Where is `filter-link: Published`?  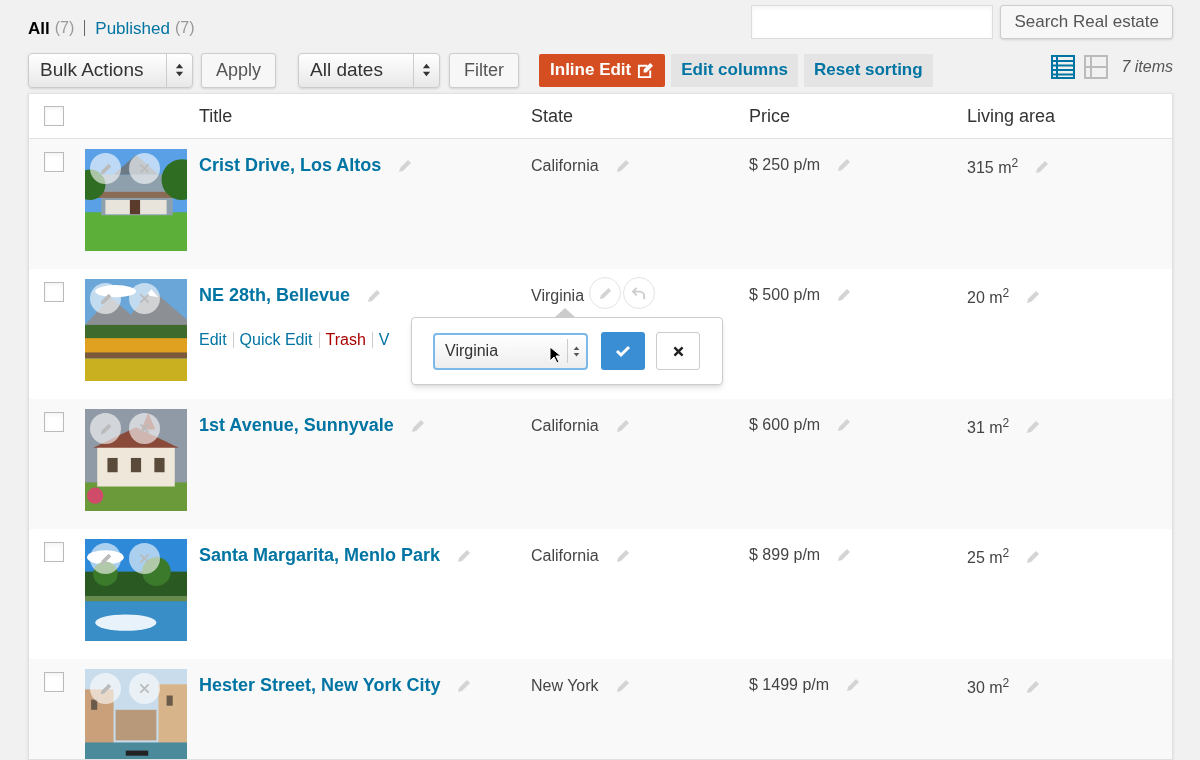
filter-link: Published is located at coordinates (132, 28).